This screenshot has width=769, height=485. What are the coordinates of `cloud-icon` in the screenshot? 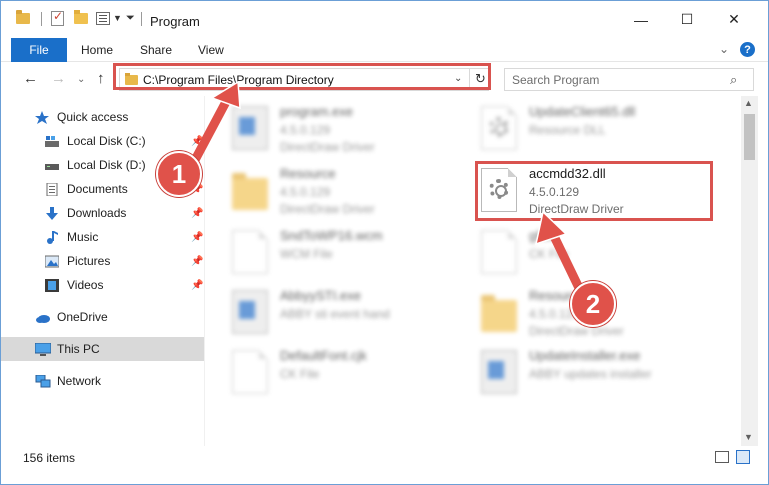 It's located at (42, 317).